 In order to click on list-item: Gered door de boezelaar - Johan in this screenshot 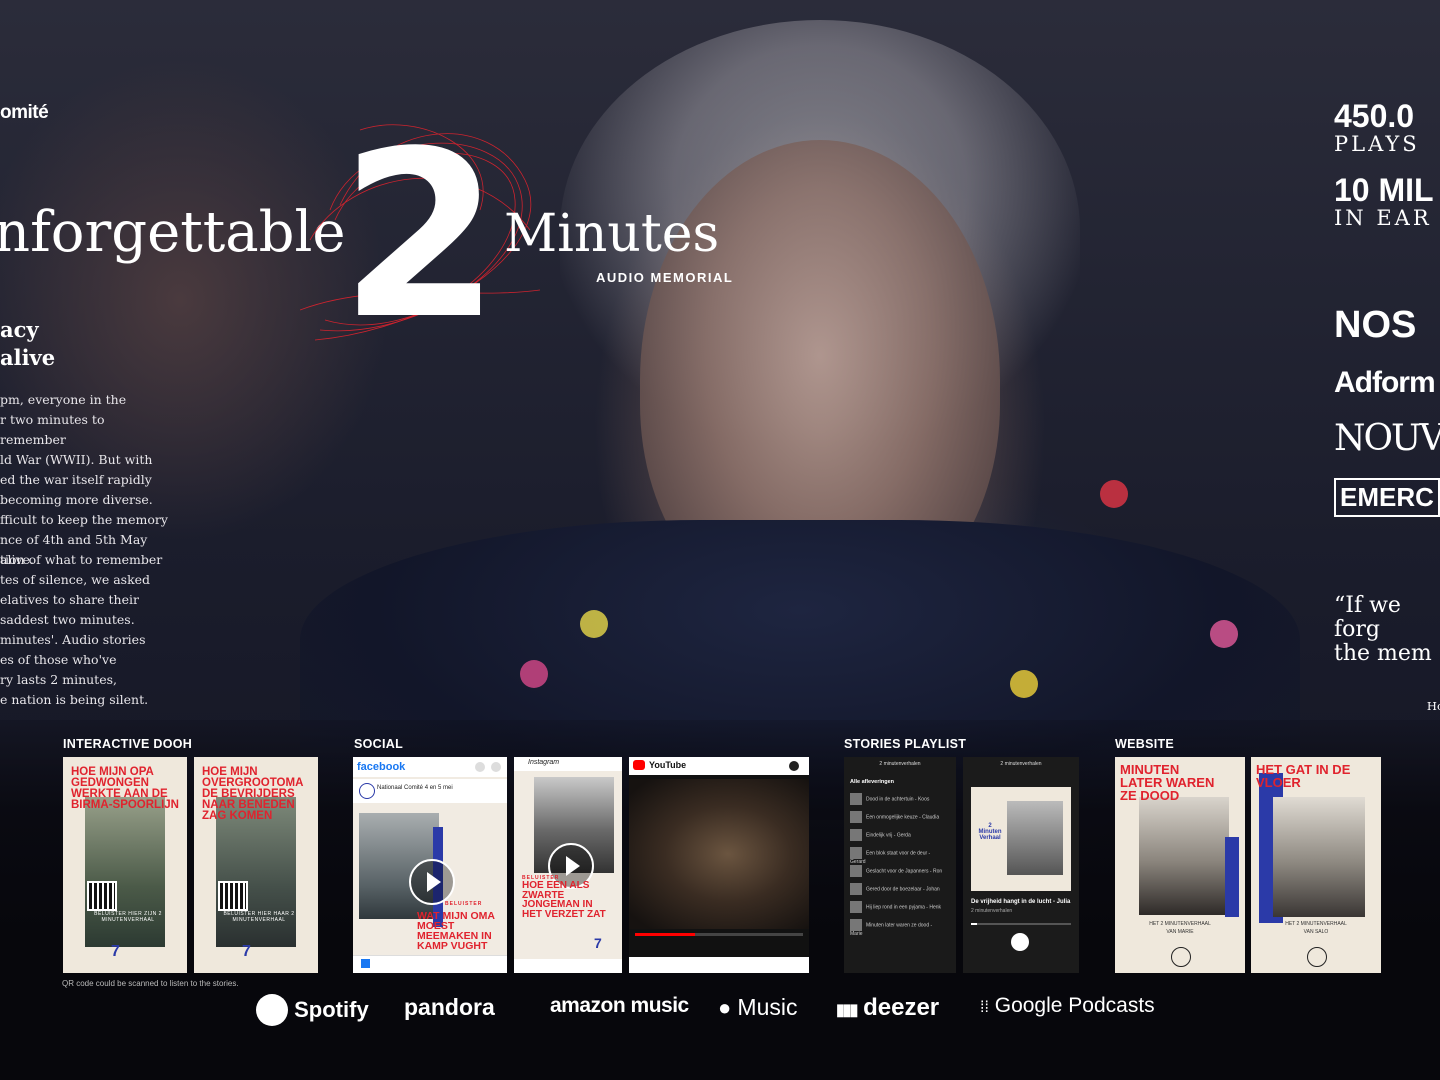, I will do `click(897, 890)`.